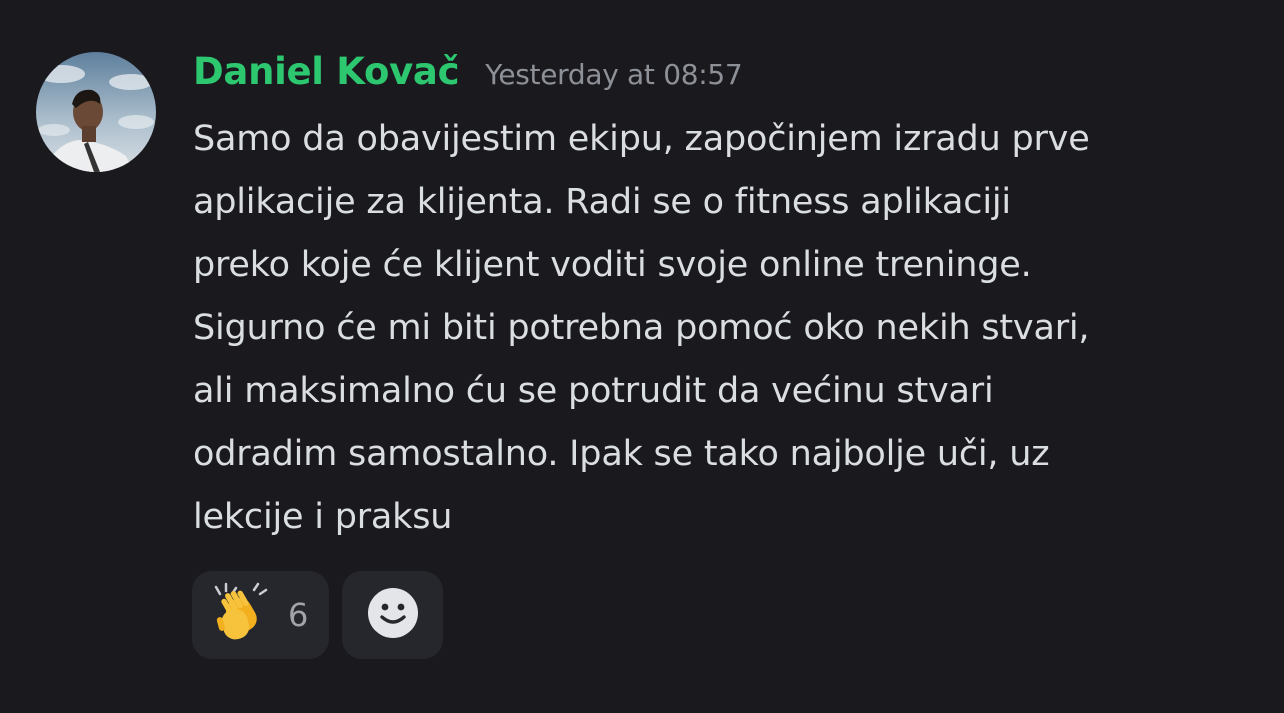 The image size is (1284, 713). What do you see at coordinates (613, 74) in the screenshot?
I see `message-timestamp: Yesterday at 08:57` at bounding box center [613, 74].